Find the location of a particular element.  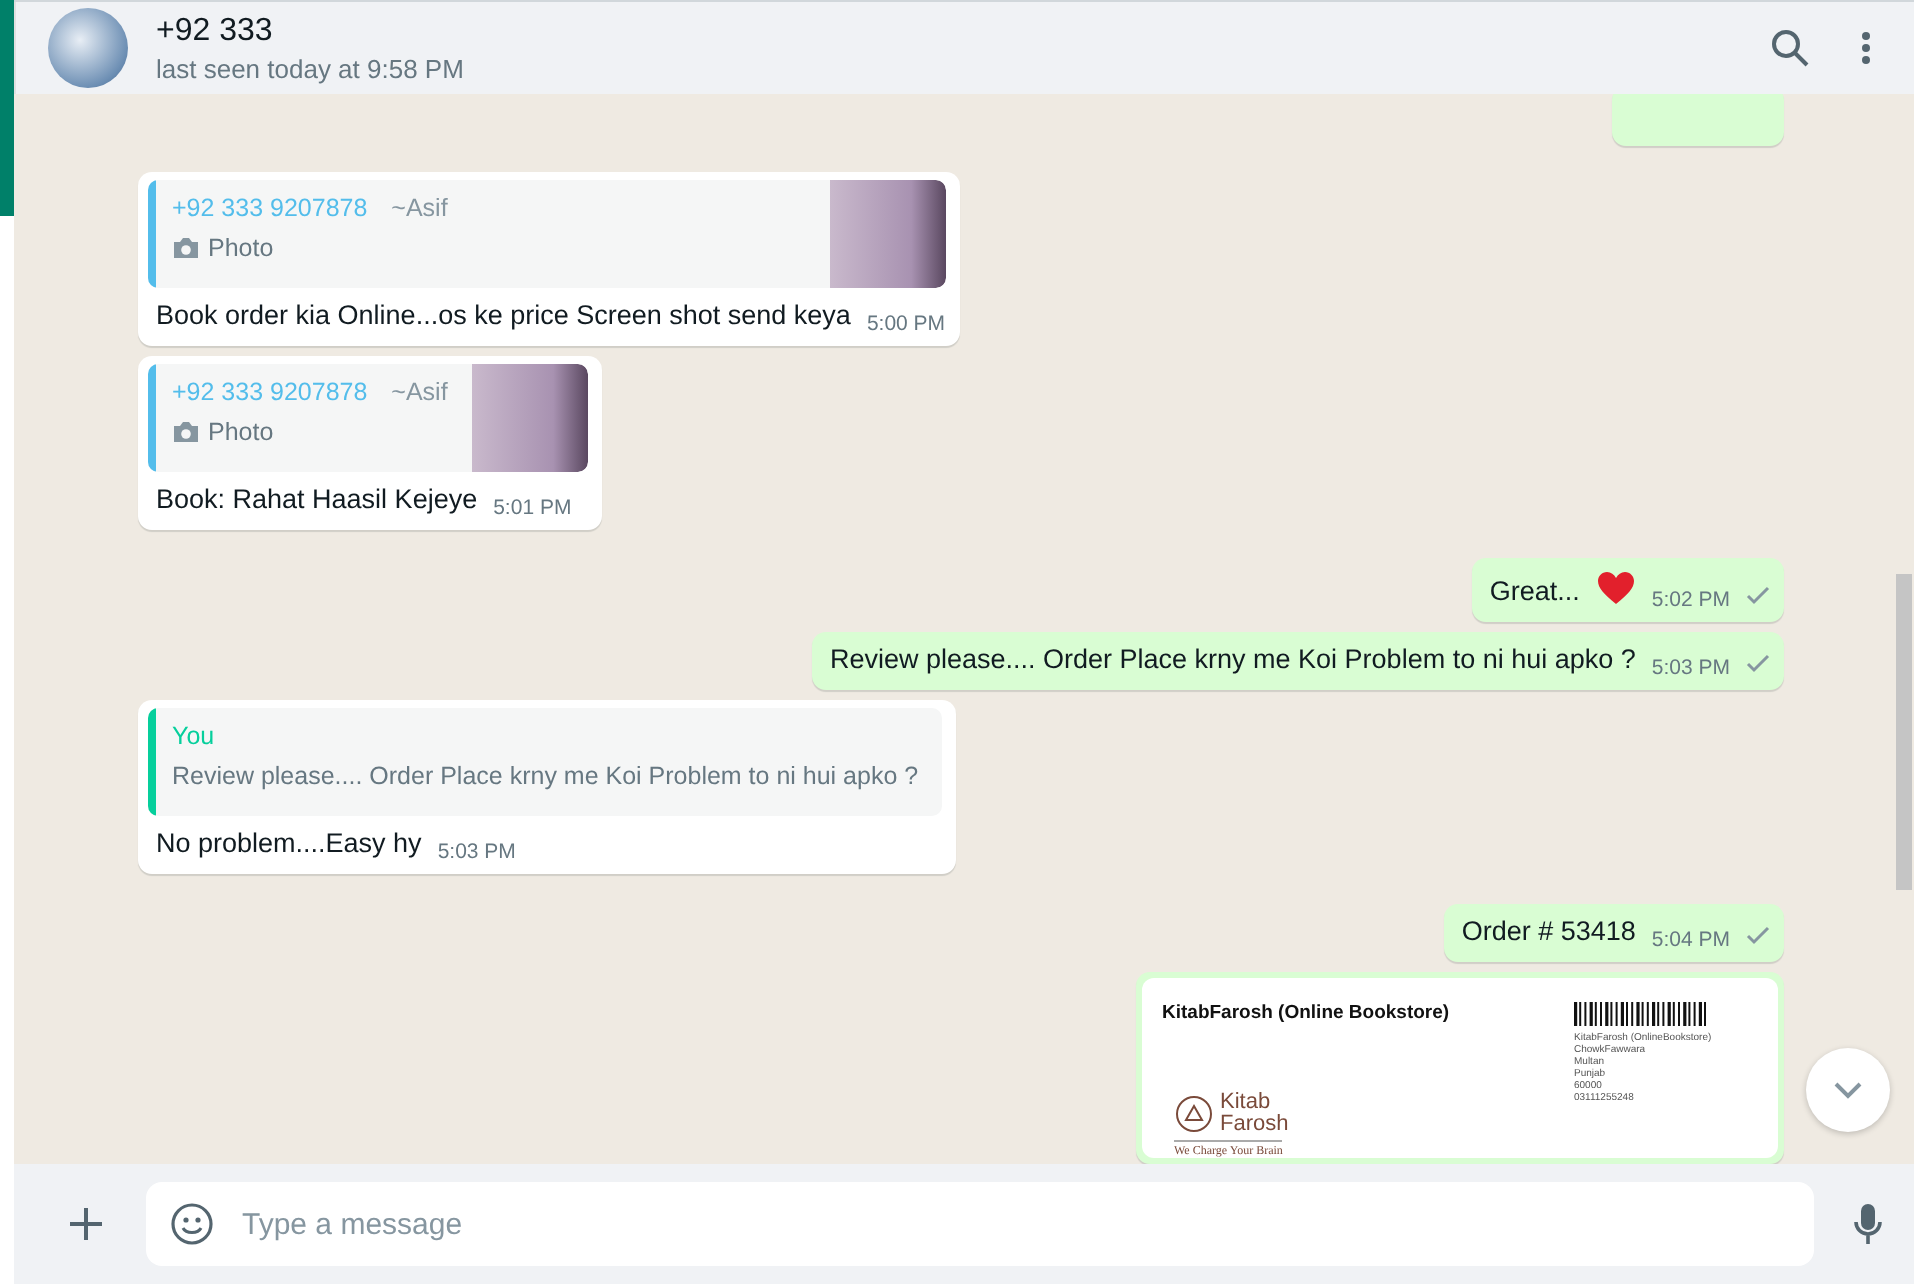

chevron-down-icon is located at coordinates (1848, 1090).